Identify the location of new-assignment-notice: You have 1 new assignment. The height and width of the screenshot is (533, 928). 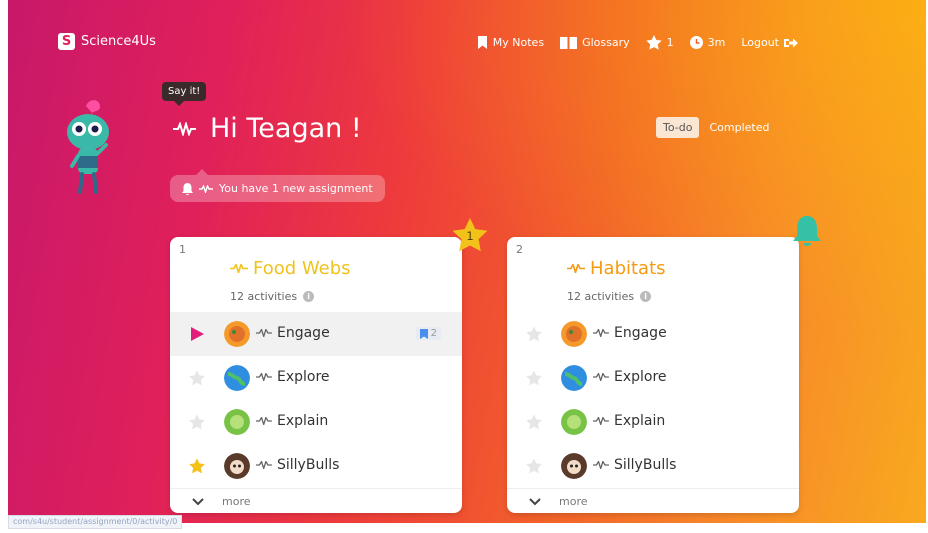
(277, 185).